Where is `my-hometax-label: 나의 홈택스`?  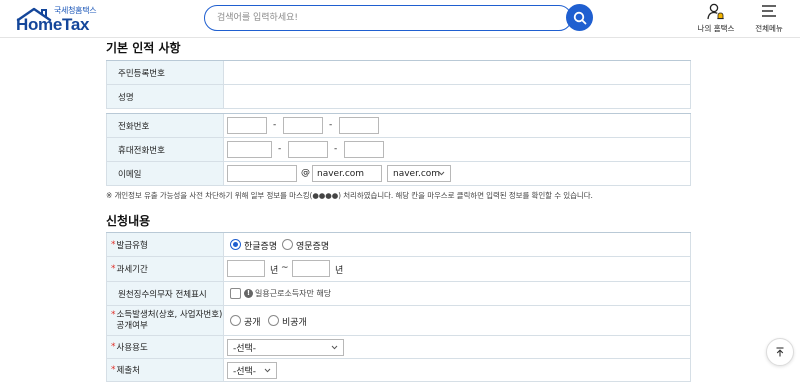
my-hometax-label: 나의 홈택스 is located at coordinates (716, 28).